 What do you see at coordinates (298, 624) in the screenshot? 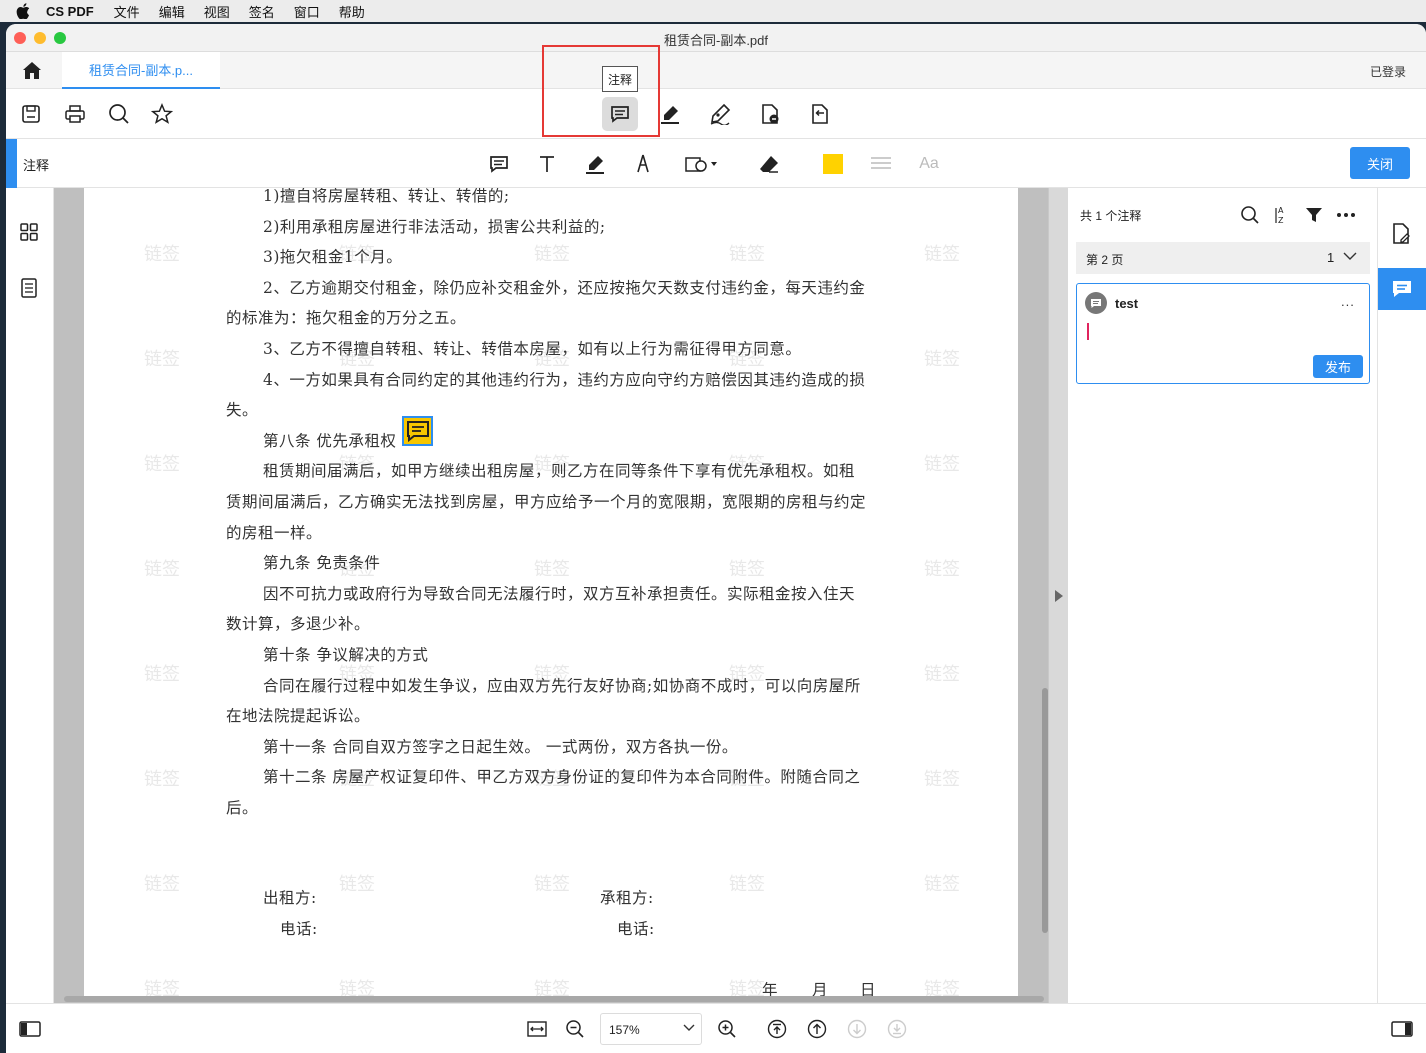
I see `document-line: 数计算，多退少补。` at bounding box center [298, 624].